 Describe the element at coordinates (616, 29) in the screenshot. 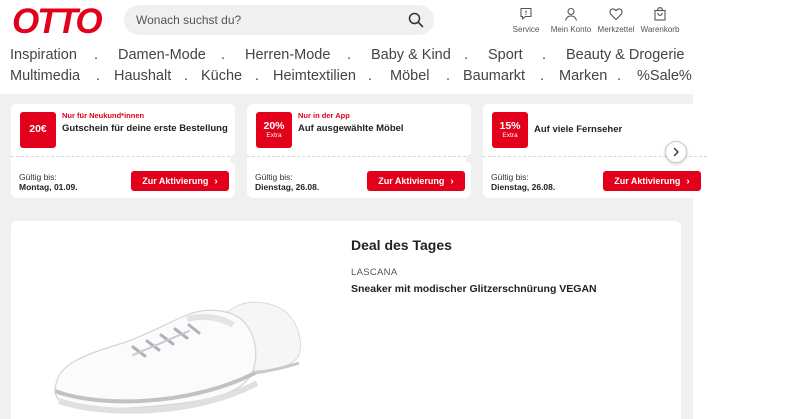

I see `wishlist-label: Merkzettel` at that location.